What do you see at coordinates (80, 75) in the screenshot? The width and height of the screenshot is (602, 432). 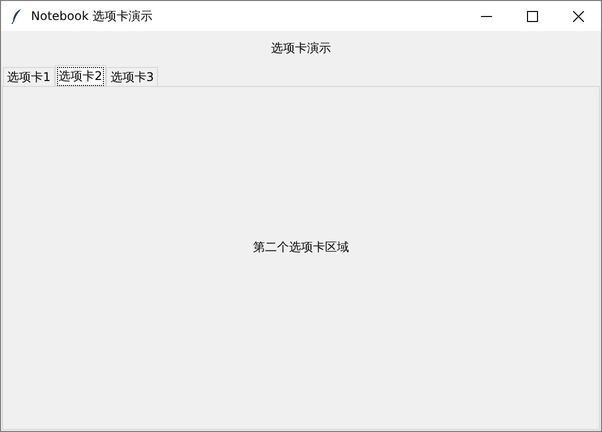 I see `tab: 选项卡2` at bounding box center [80, 75].